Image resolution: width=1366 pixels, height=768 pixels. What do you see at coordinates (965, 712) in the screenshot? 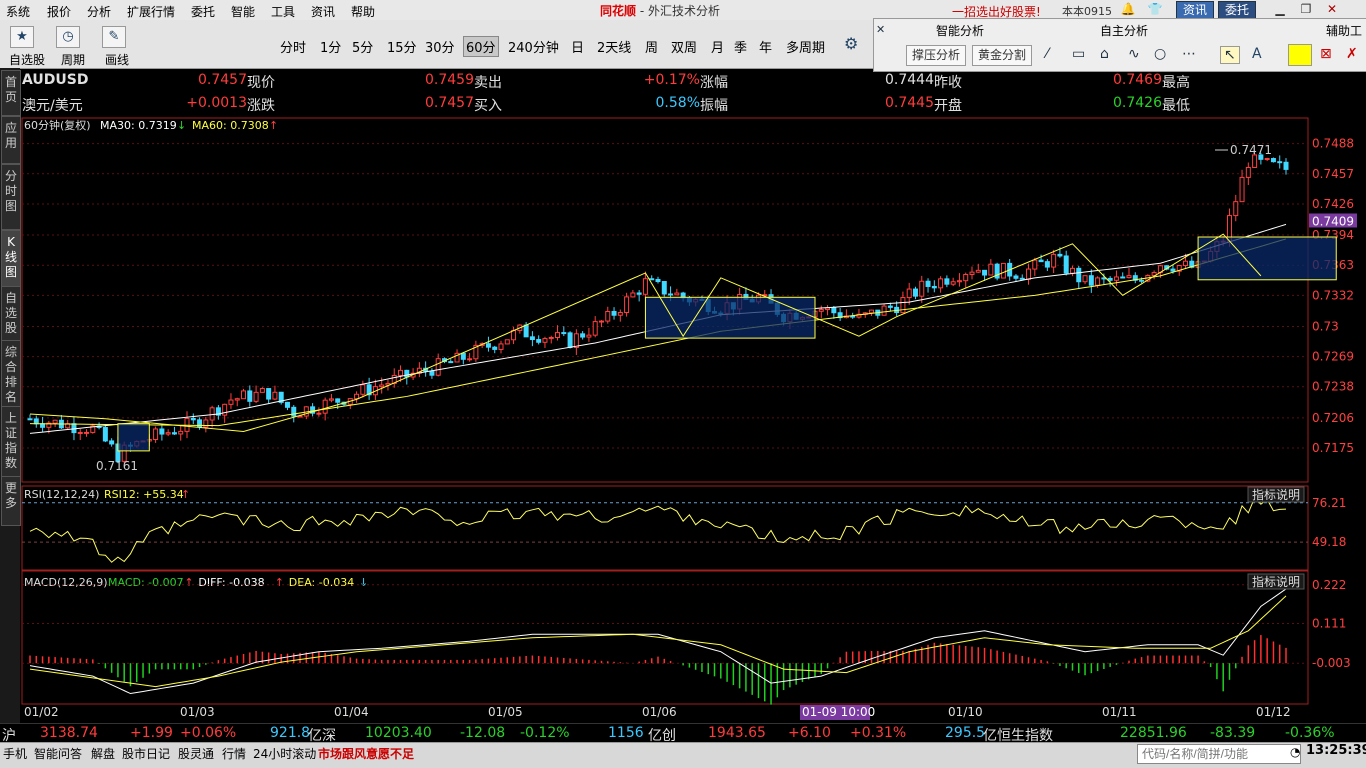
I see `x-tick-label: 01/10` at bounding box center [965, 712].